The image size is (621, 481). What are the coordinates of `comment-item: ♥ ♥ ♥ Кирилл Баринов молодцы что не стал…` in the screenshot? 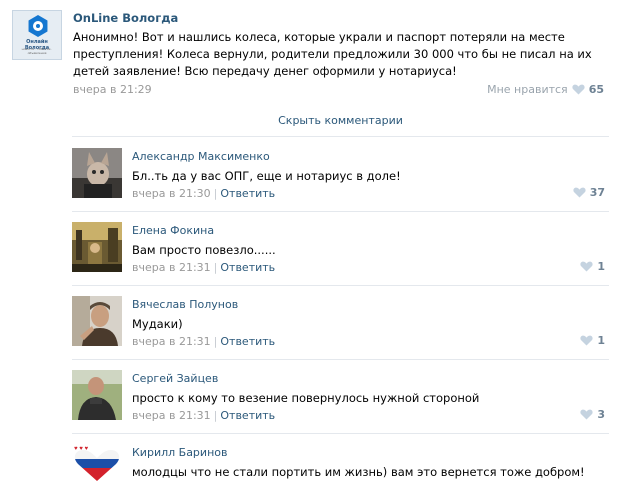 It's located at (340, 462).